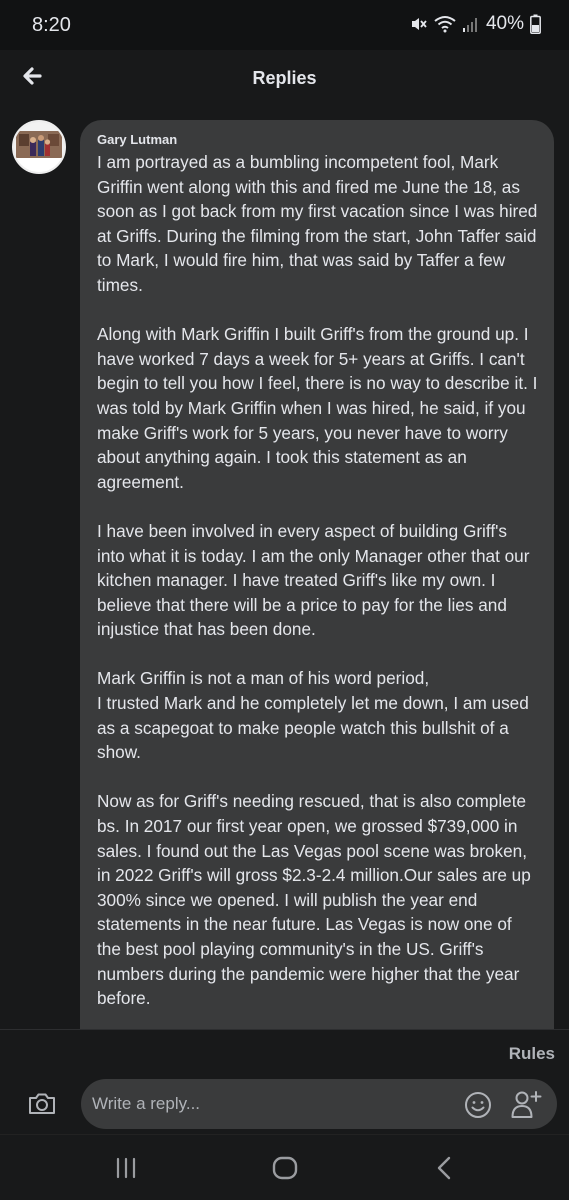 This screenshot has width=569, height=1200. Describe the element at coordinates (469, 25) in the screenshot. I see `signal-icon` at that location.